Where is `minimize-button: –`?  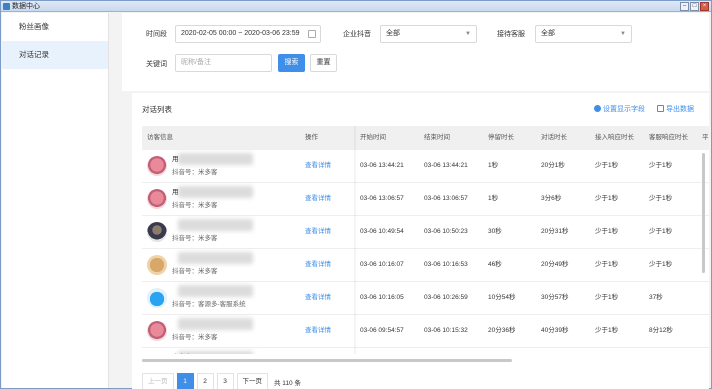 minimize-button: – is located at coordinates (684, 6).